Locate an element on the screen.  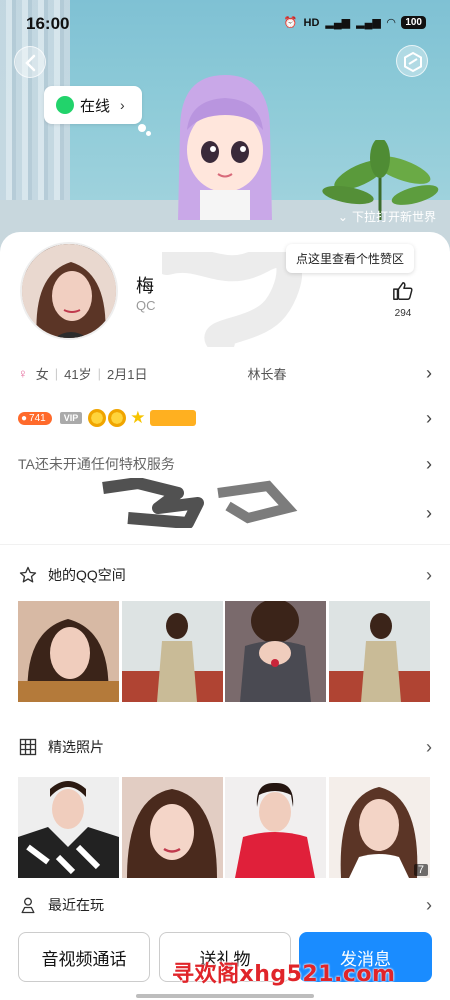
membership-badge is located at coordinates (172, 418).